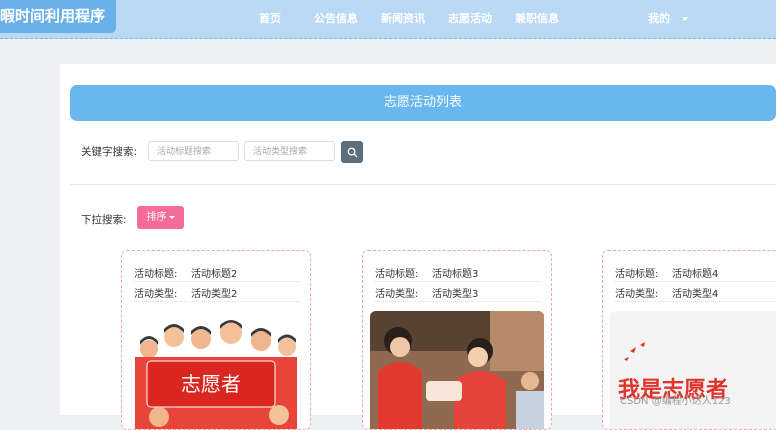 The height and width of the screenshot is (430, 776). I want to click on user-menu: 我的, so click(668, 18).